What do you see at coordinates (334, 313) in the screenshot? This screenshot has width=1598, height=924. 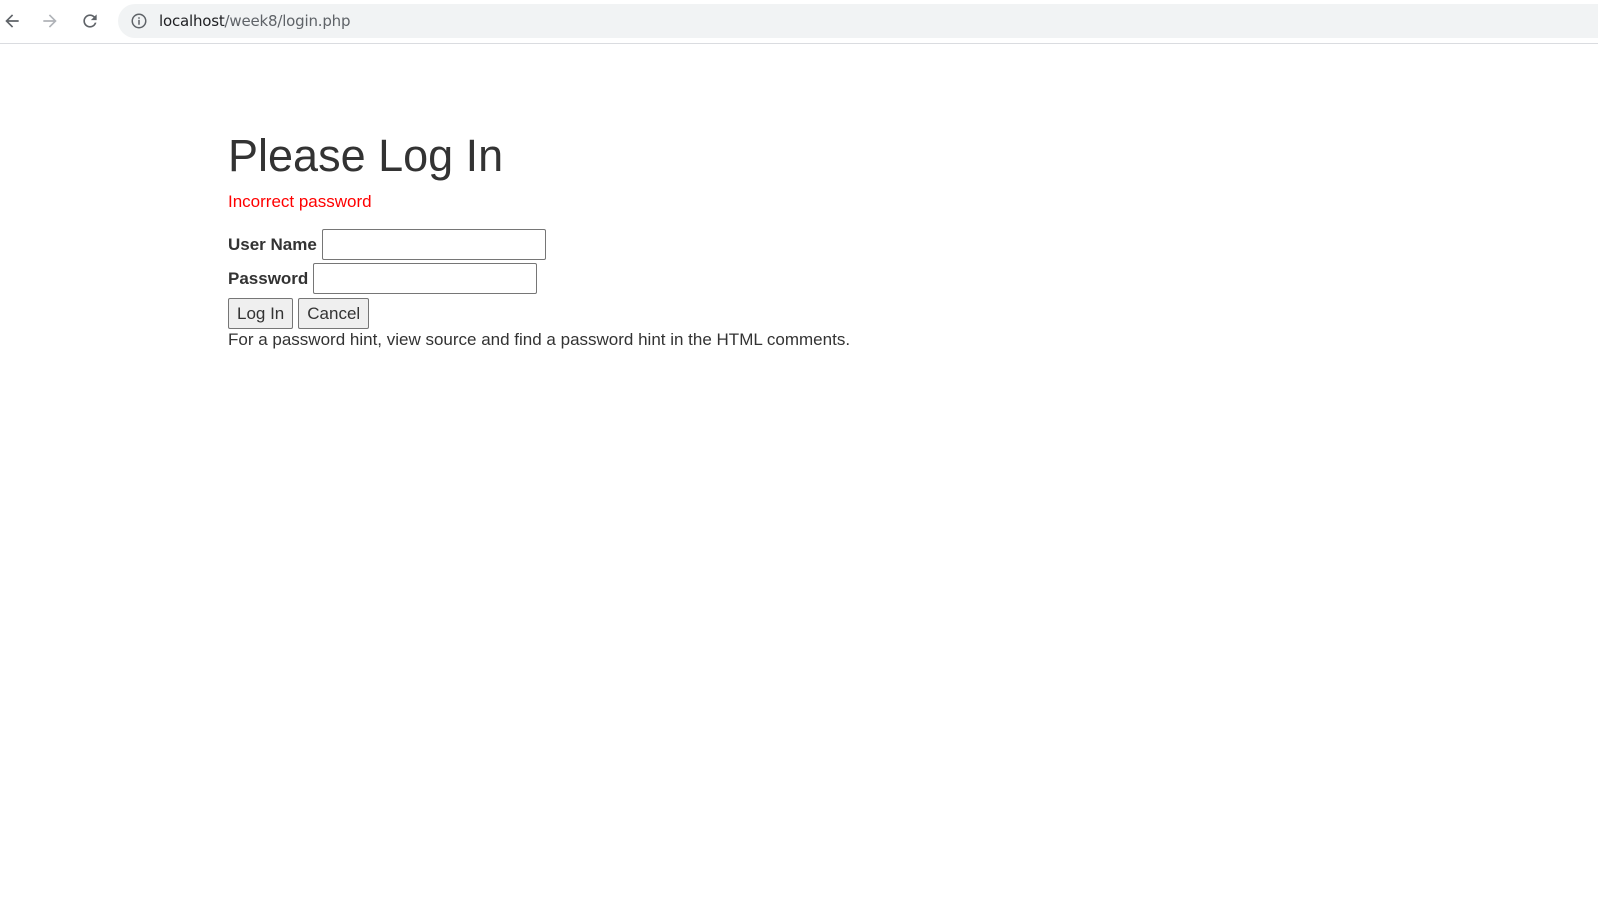 I see `cancel-button: Cancel` at bounding box center [334, 313].